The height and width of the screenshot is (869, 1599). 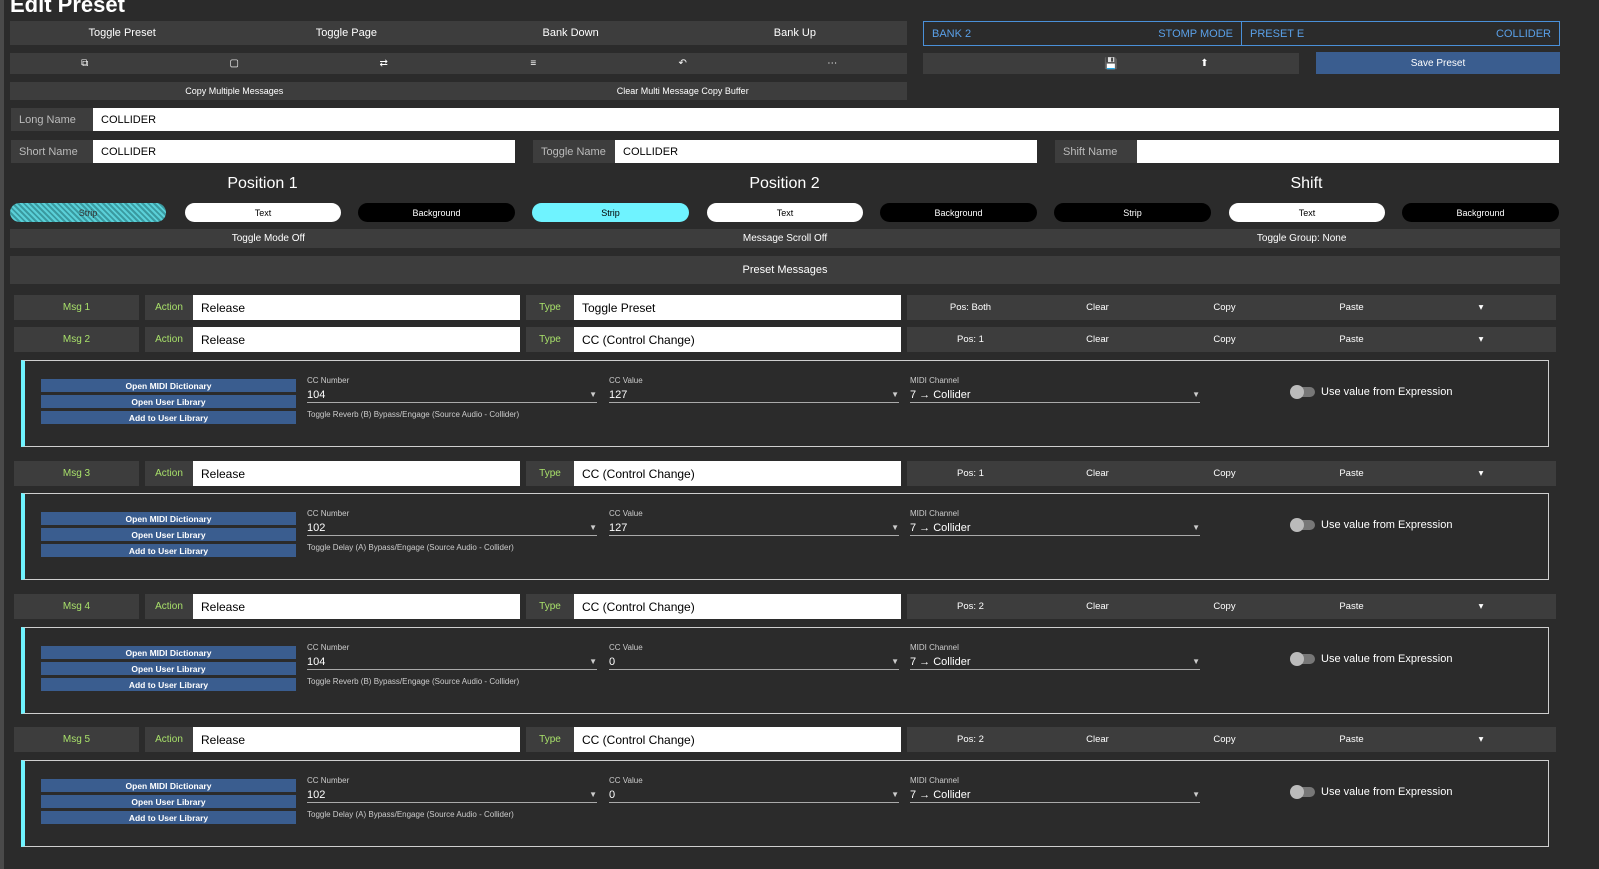 I want to click on toggle-preset-button: Toggle Preset, so click(x=122, y=33).